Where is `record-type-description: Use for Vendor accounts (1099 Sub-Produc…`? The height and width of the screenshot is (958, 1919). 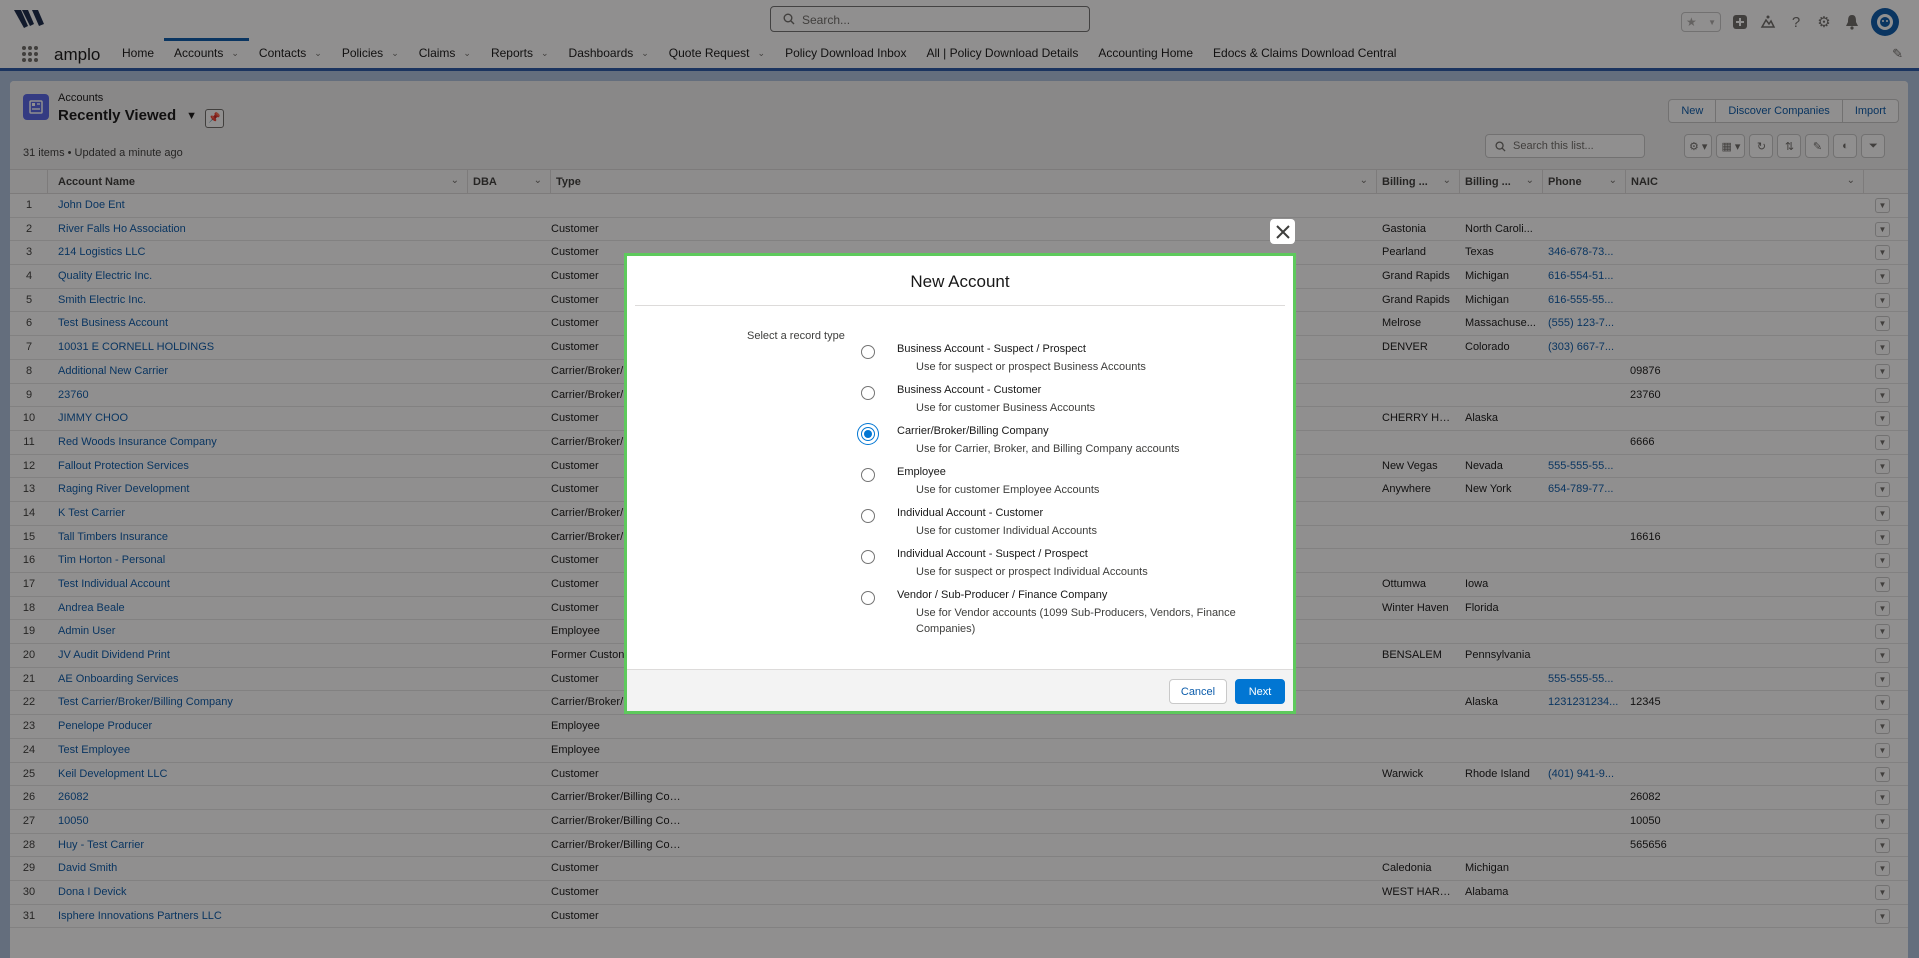
record-type-description: Use for Vendor accounts (1099 Sub-Produc… is located at coordinates (1076, 621).